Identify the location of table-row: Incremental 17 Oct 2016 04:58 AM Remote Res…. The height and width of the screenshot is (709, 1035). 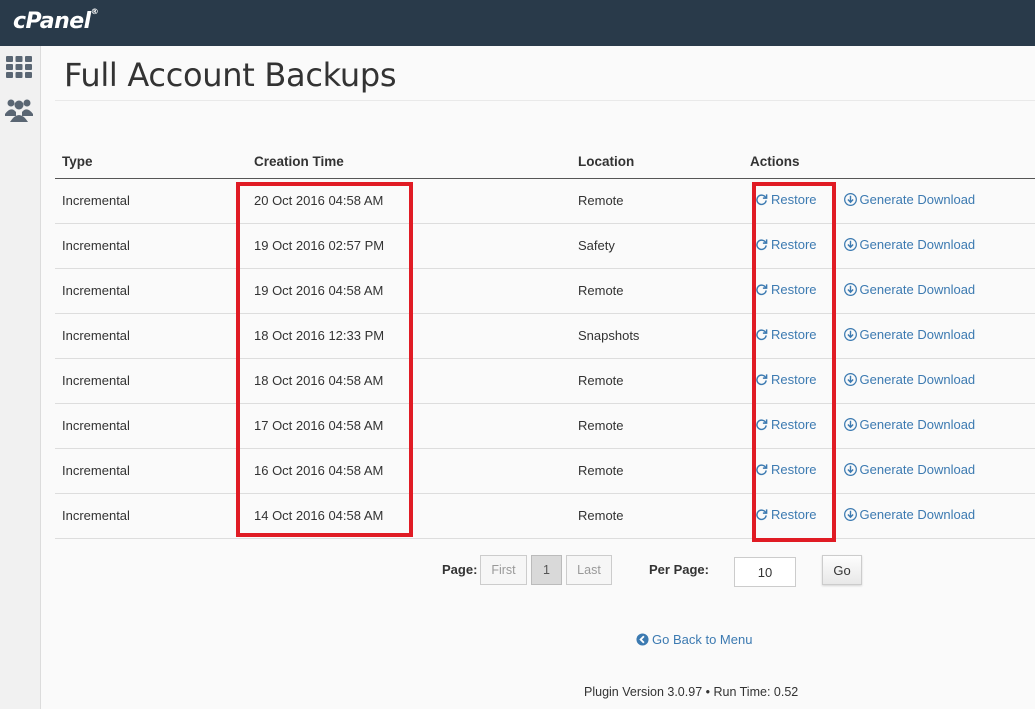
(545, 426).